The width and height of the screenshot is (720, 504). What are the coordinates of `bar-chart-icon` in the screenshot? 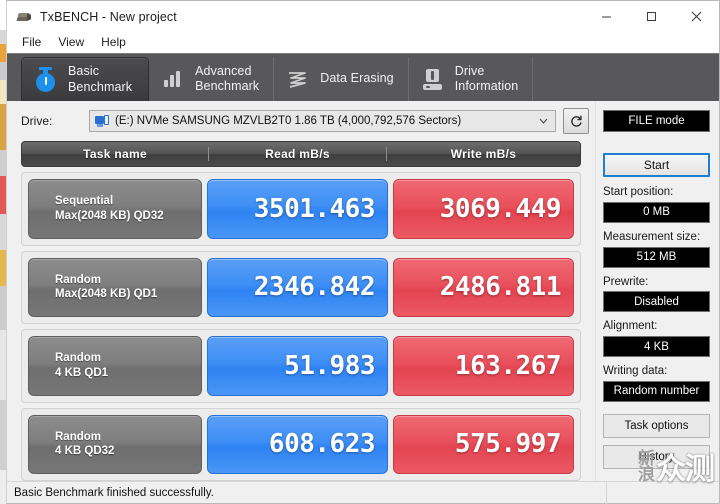 It's located at (173, 79).